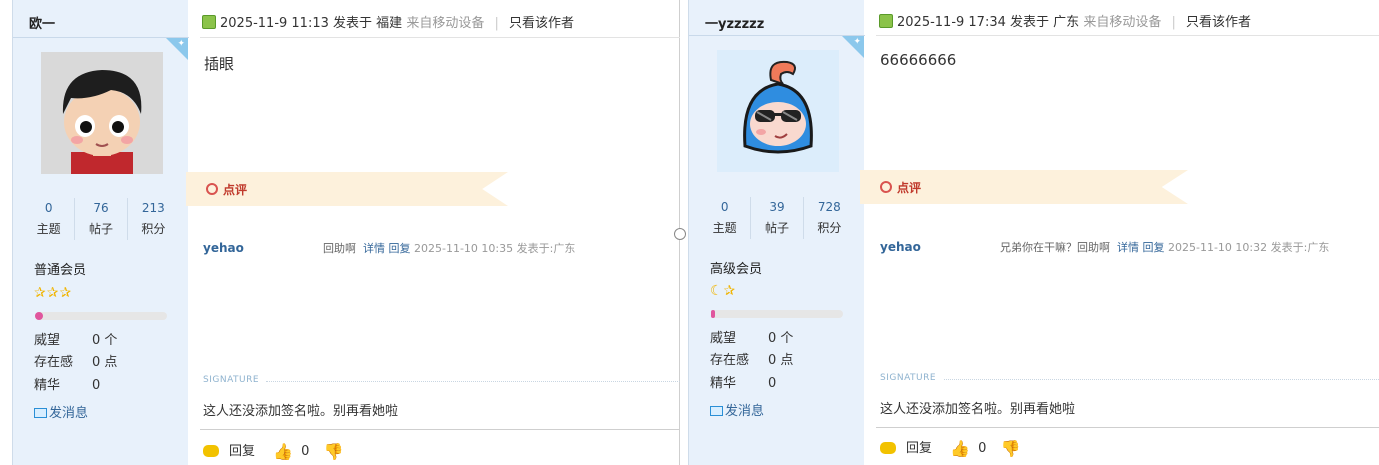 The height and width of the screenshot is (465, 1379). I want to click on post-datetime: 2025-11-9 11:13, so click(274, 23).